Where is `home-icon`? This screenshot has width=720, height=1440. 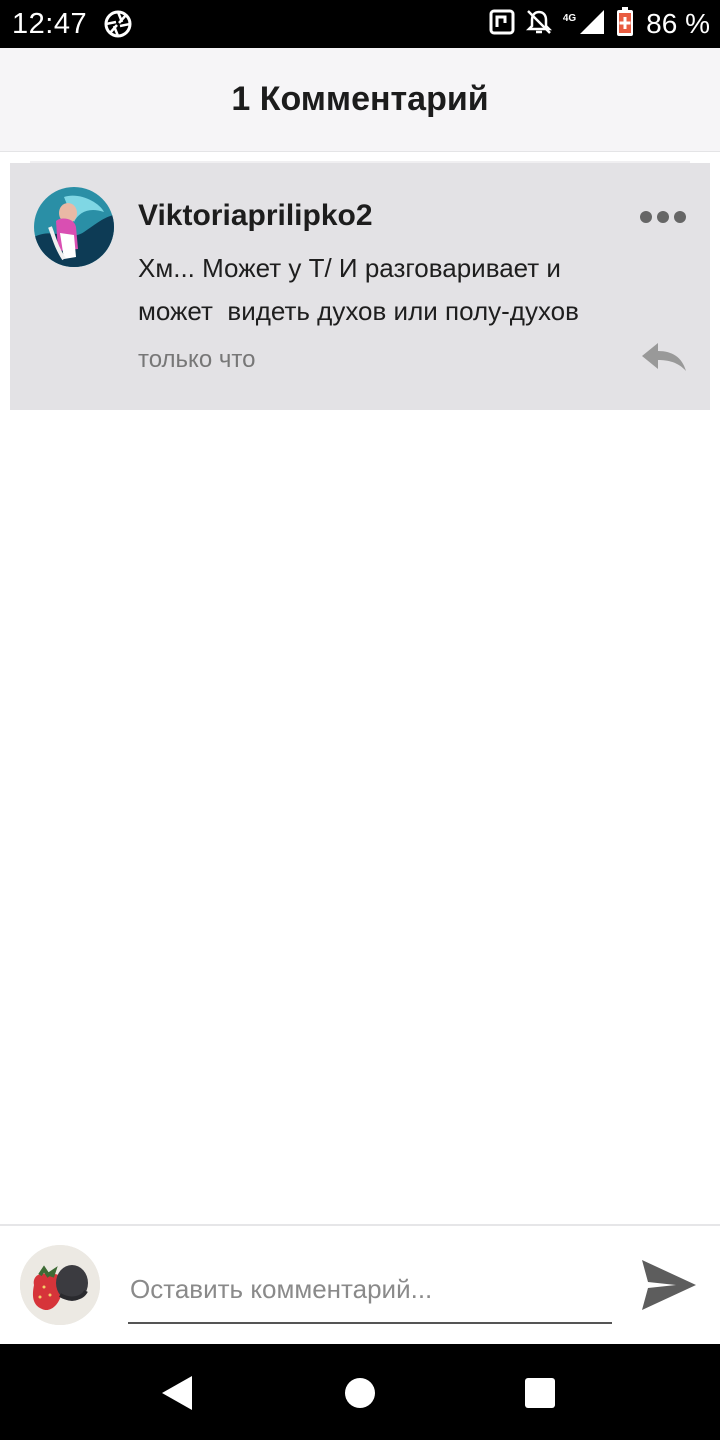
home-icon is located at coordinates (360, 1393).